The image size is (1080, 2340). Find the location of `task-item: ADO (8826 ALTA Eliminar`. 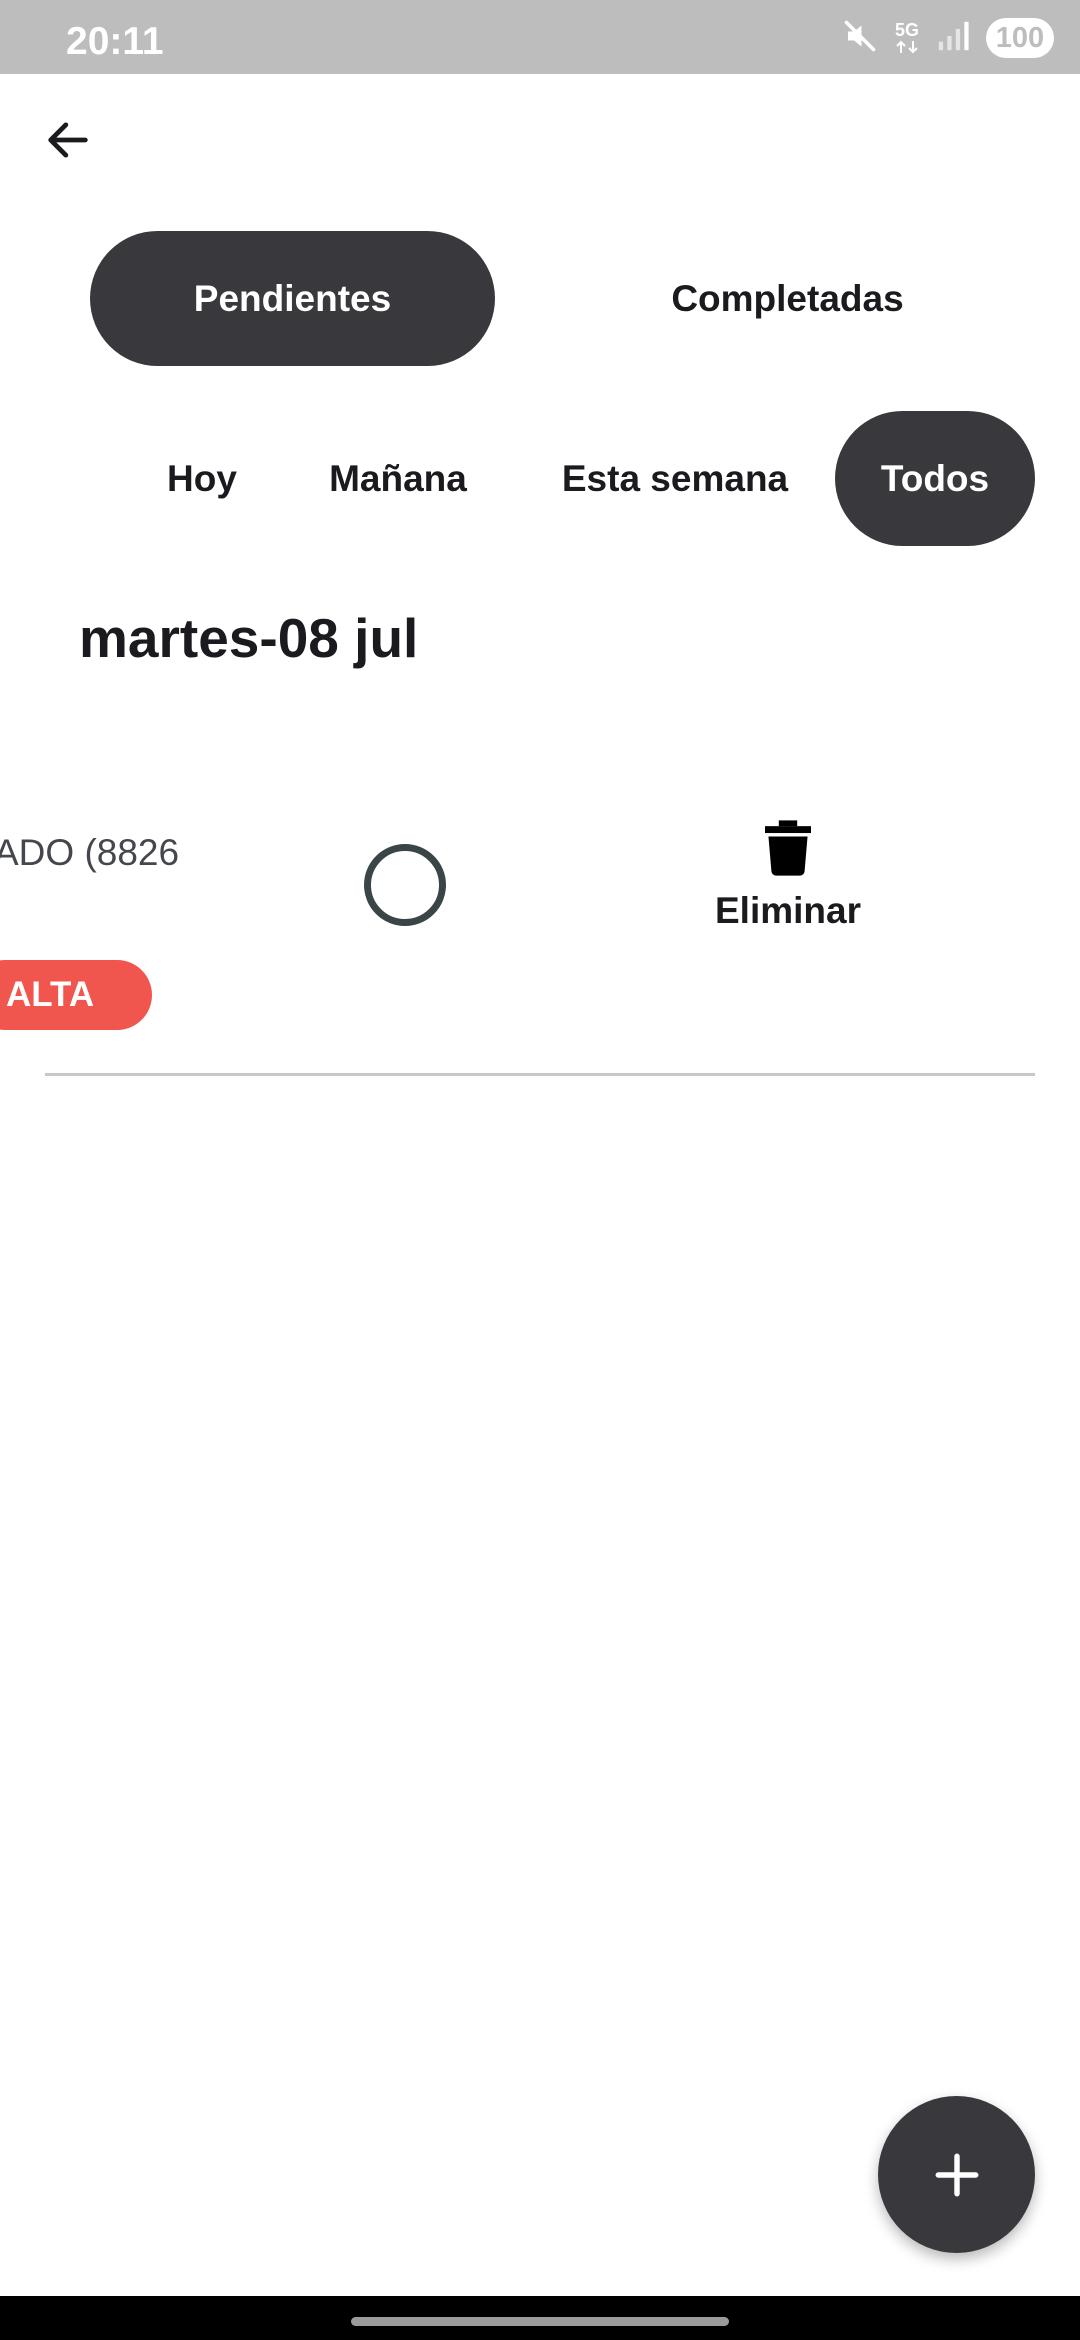

task-item: ADO (8826 ALTA Eliminar is located at coordinates (540, 928).